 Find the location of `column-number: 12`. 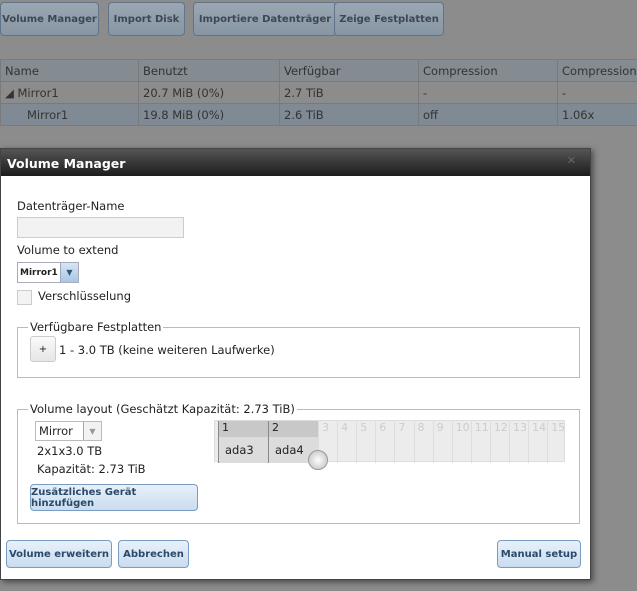

column-number: 12 is located at coordinates (500, 427).